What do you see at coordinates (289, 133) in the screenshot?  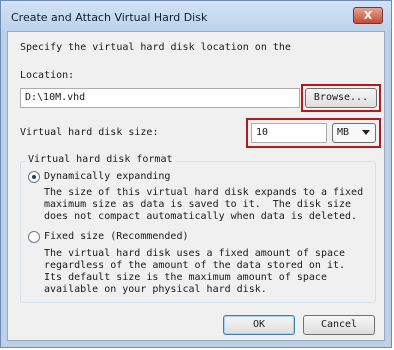 I see `size-input: 10` at bounding box center [289, 133].